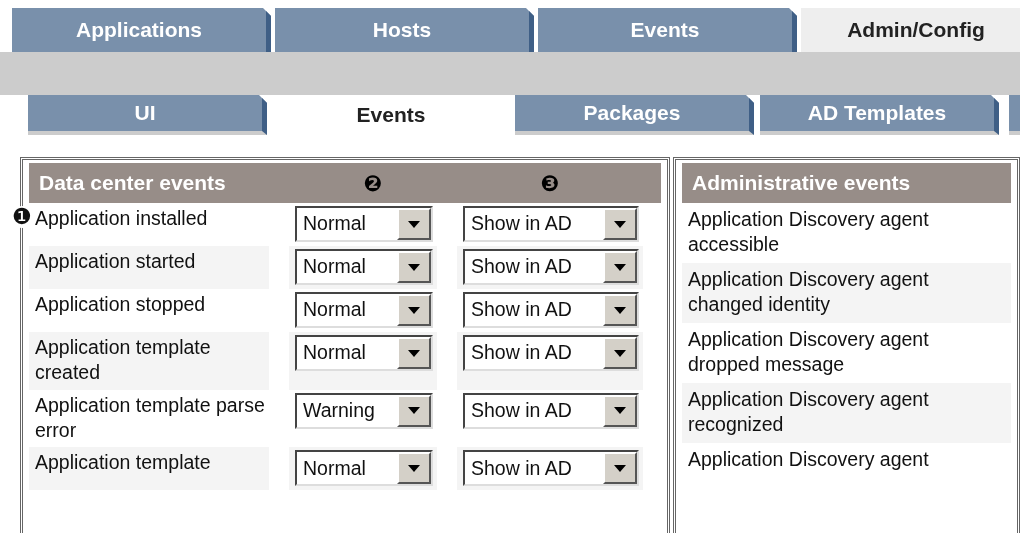 The width and height of the screenshot is (1020, 533). What do you see at coordinates (910, 30) in the screenshot?
I see `main-tab: Admin/Config` at bounding box center [910, 30].